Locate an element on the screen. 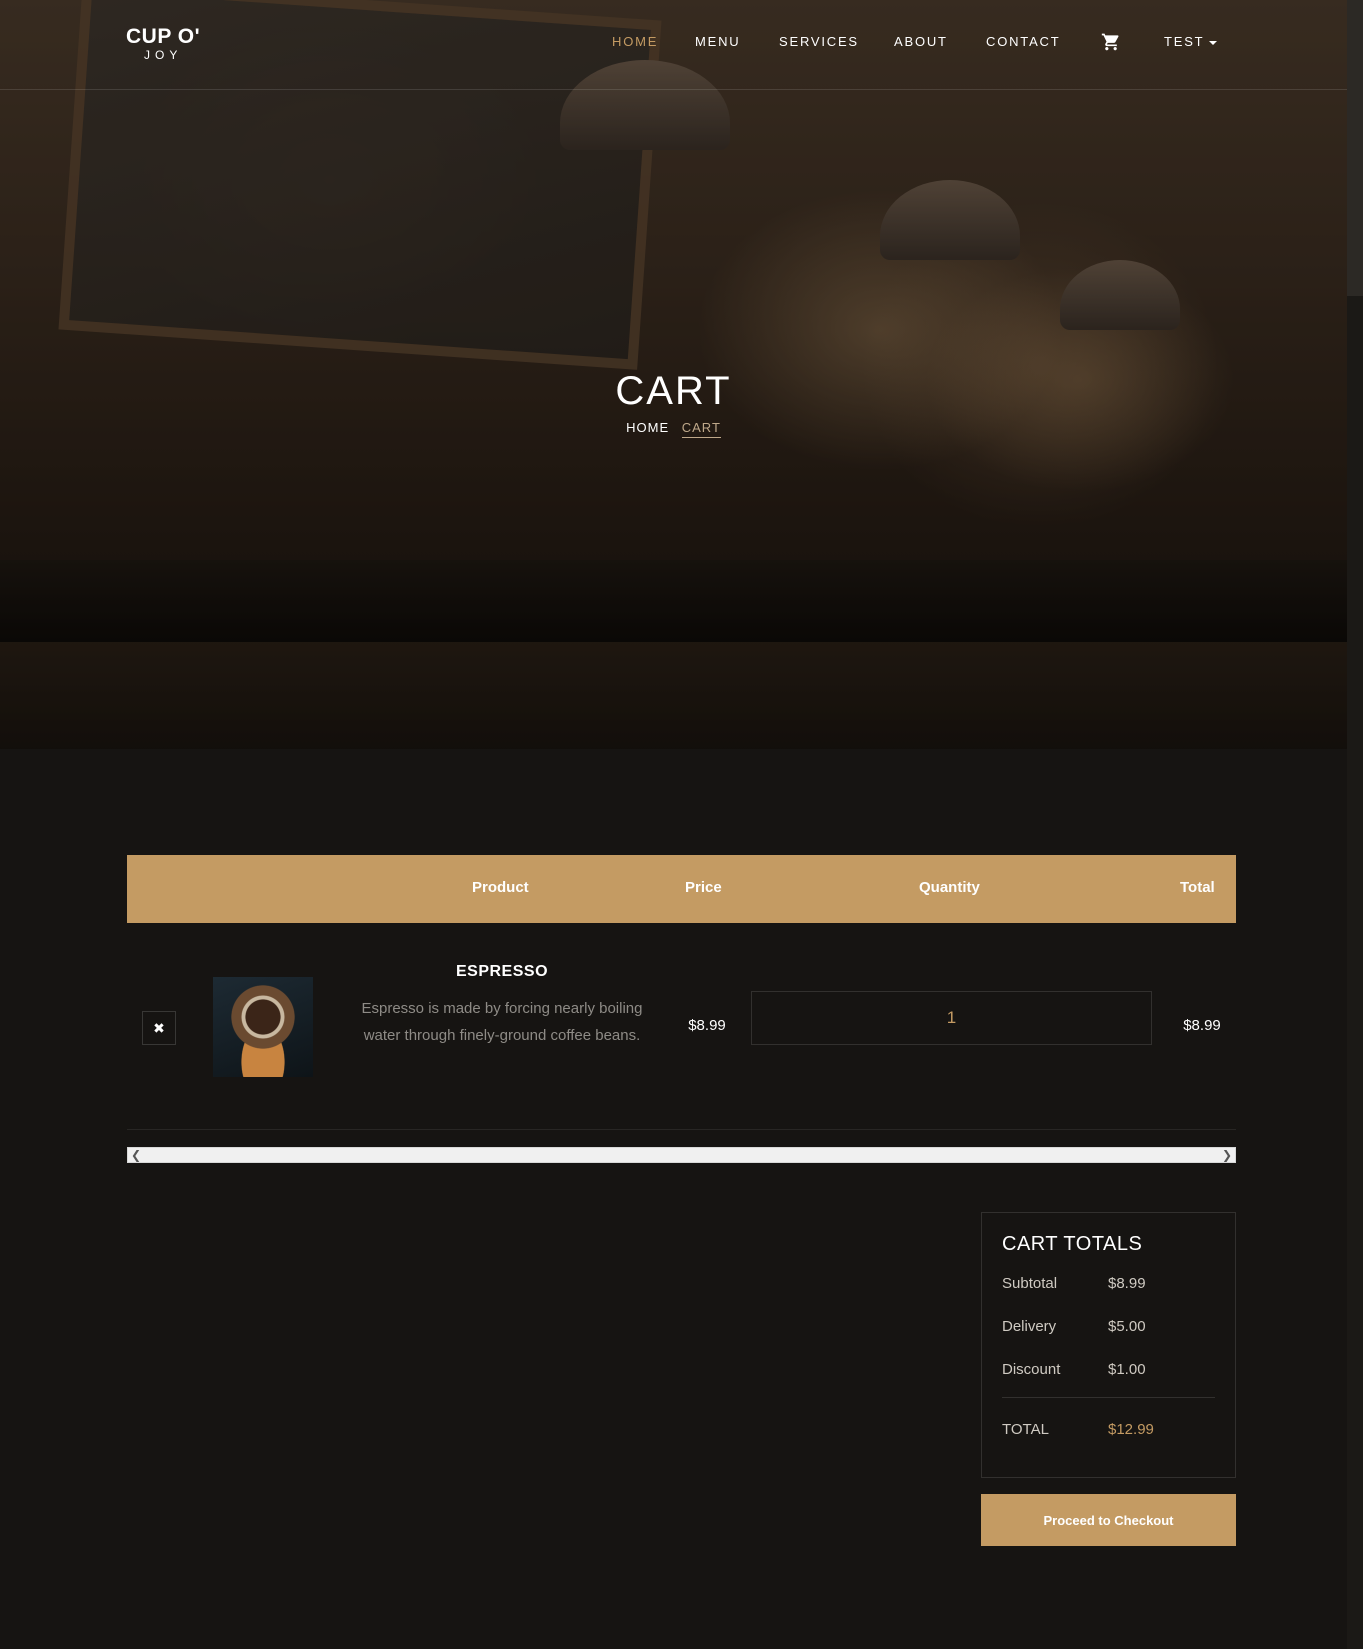 The image size is (1363, 1649). column-header-product: Product is located at coordinates (500, 887).